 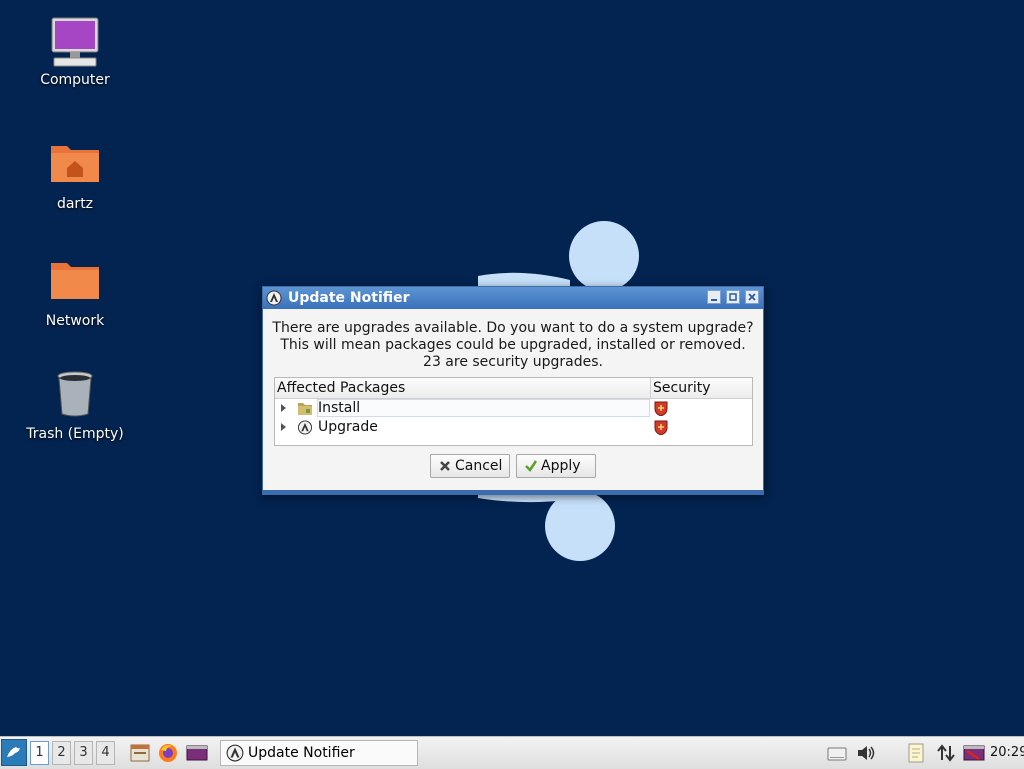 I want to click on desktop-icon-label: Network, so click(x=75, y=321).